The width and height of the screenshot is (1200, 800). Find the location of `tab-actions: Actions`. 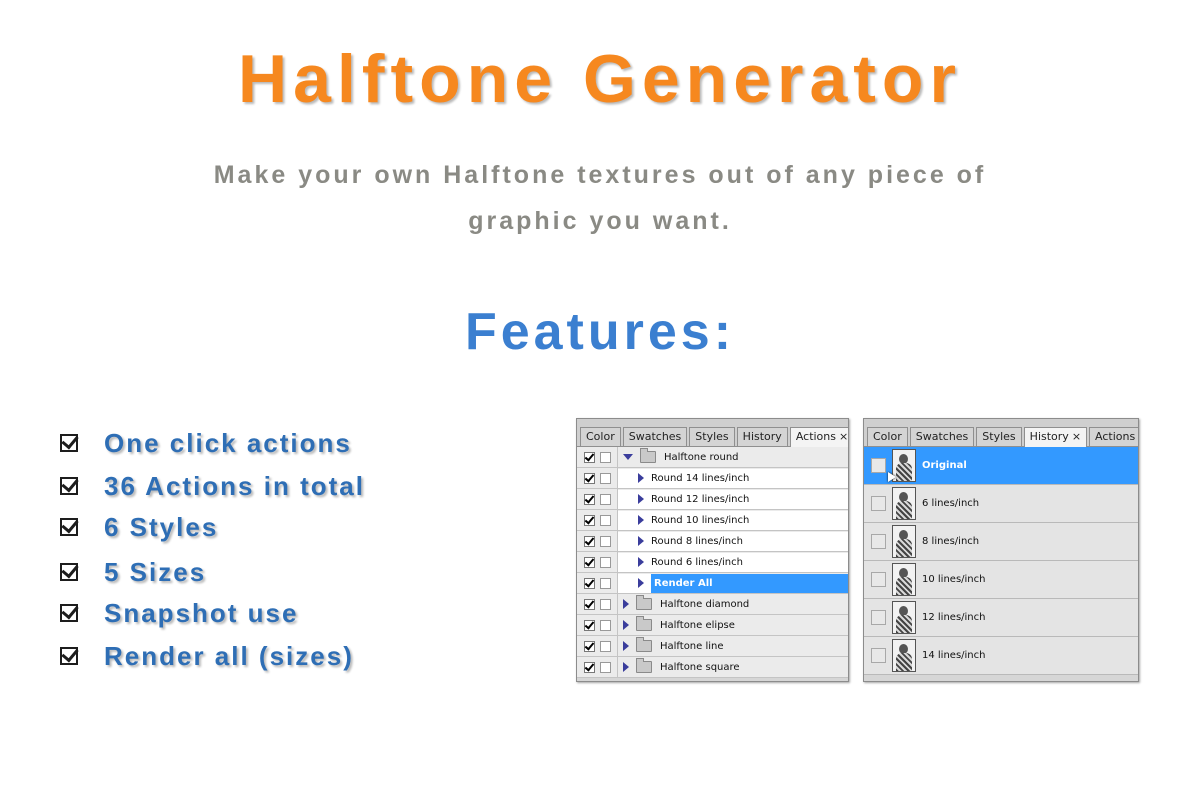

tab-actions: Actions is located at coordinates (1113, 436).